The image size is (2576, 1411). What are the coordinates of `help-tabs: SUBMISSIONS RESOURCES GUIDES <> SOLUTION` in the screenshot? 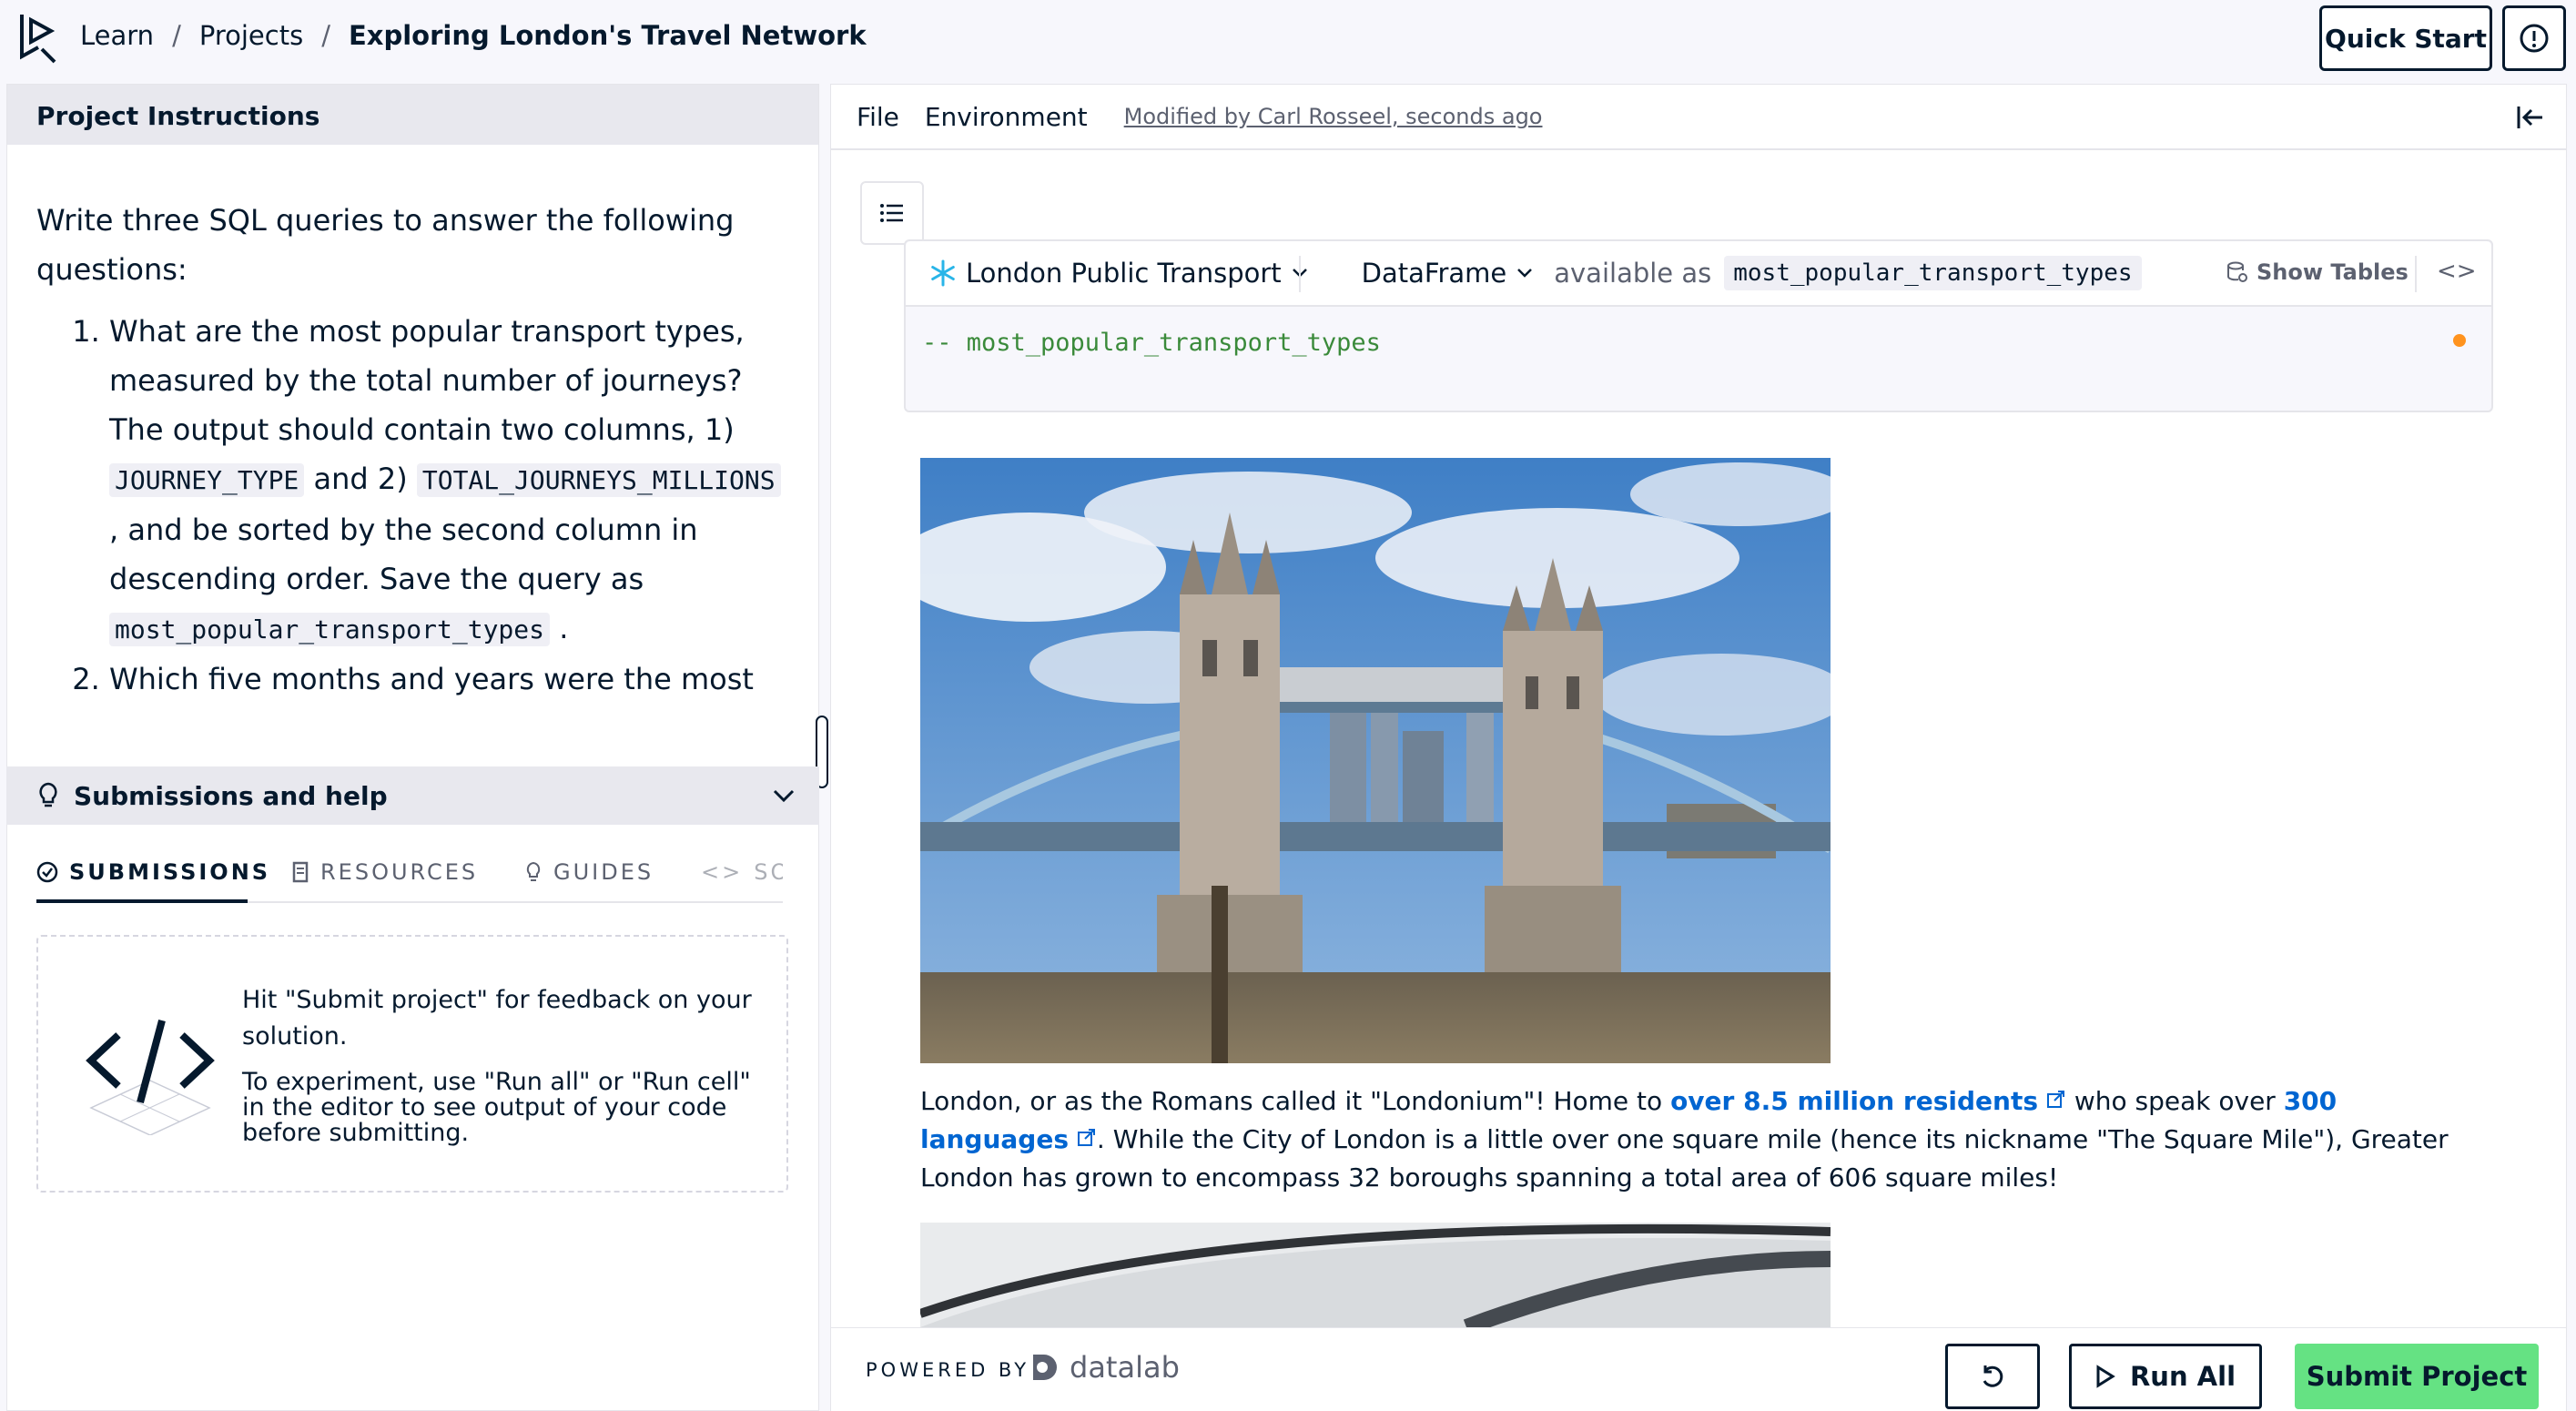 It's located at (409, 876).